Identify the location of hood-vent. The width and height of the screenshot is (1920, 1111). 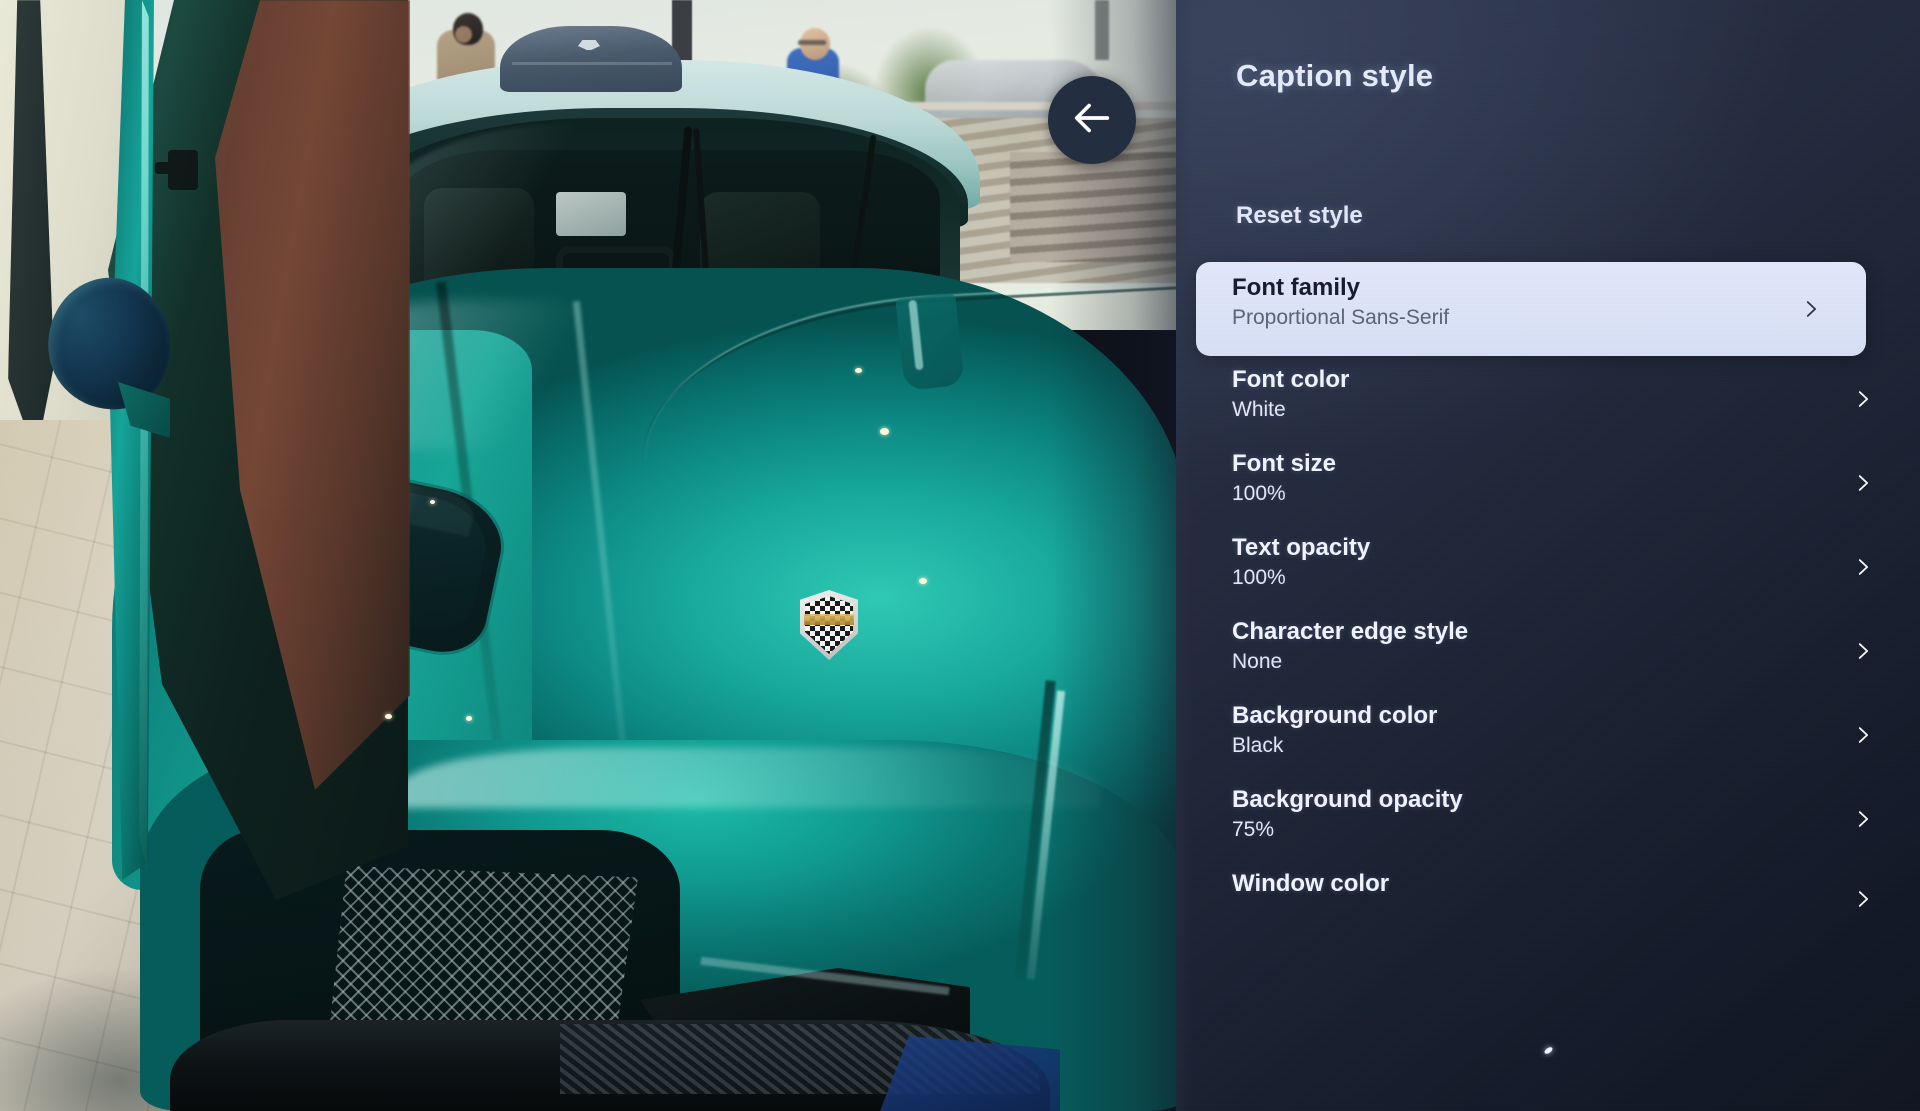
(930, 342).